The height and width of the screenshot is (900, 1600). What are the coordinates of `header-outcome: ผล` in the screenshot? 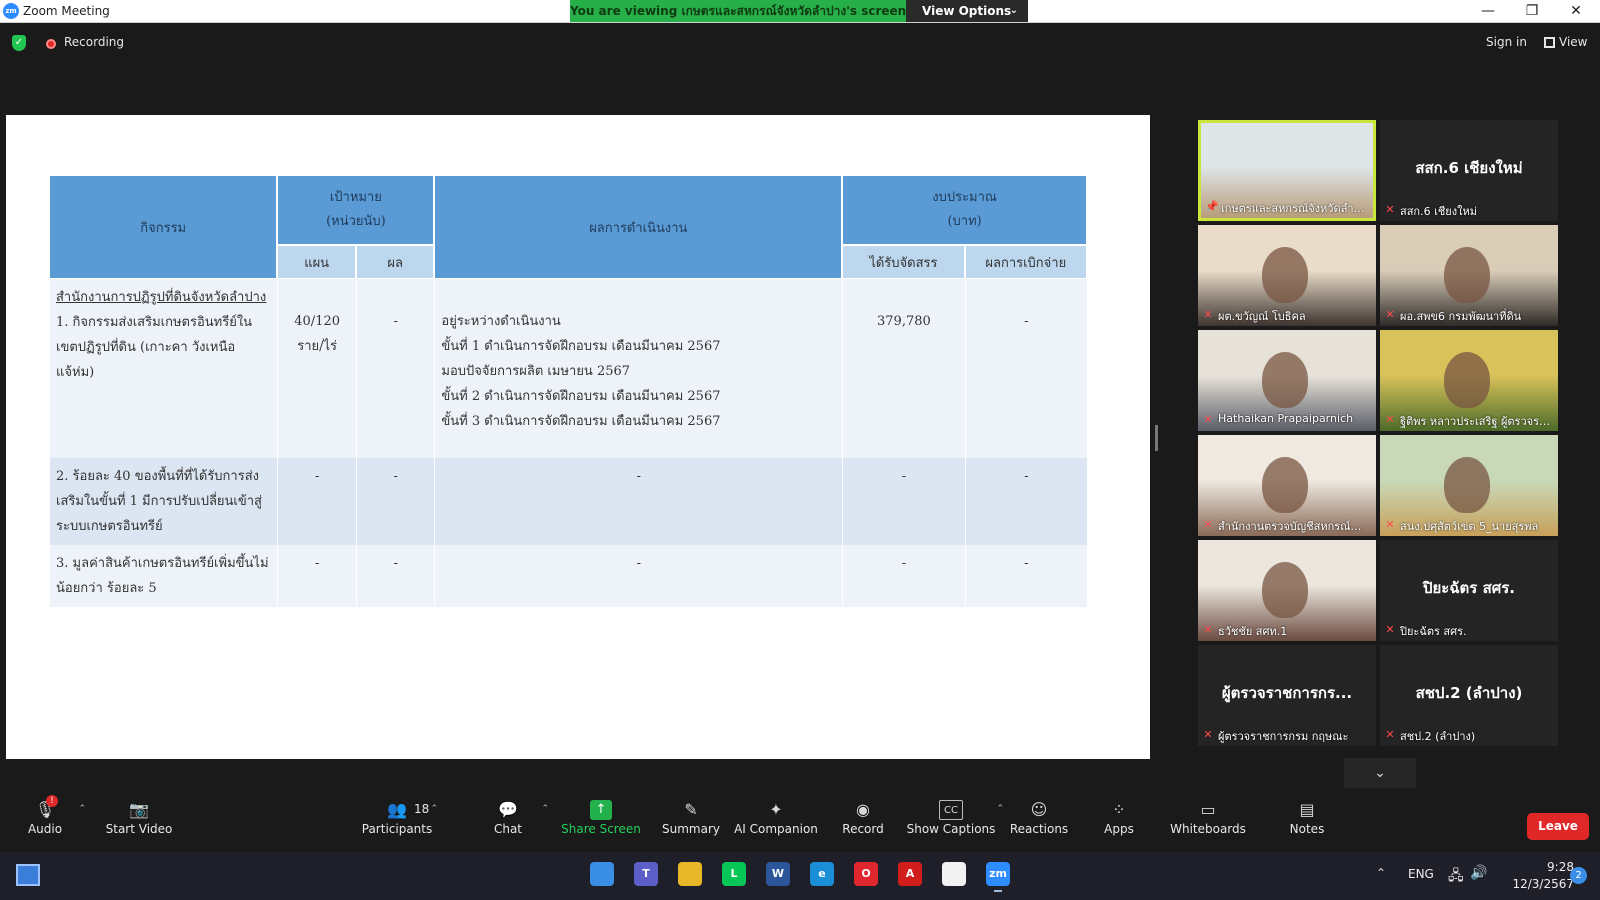 It's located at (395, 262).